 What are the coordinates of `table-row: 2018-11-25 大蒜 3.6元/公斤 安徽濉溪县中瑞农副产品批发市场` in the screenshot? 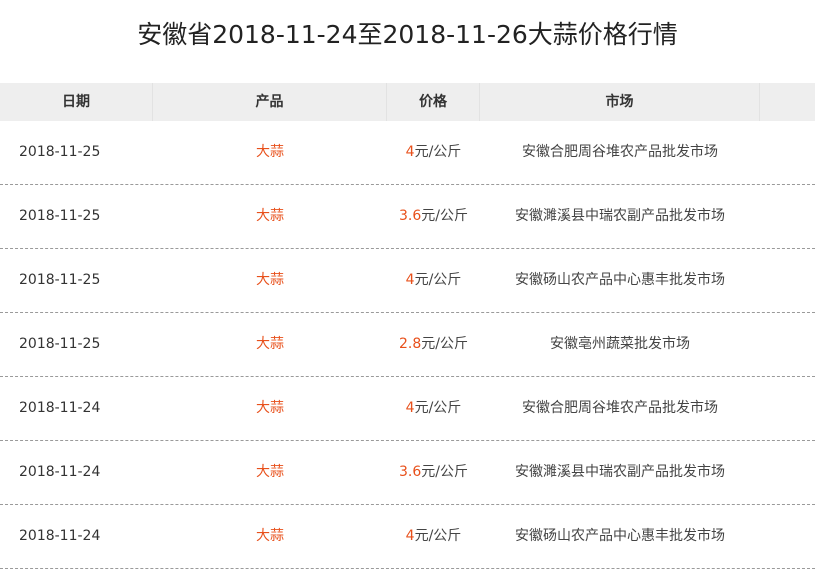 It's located at (407, 217).